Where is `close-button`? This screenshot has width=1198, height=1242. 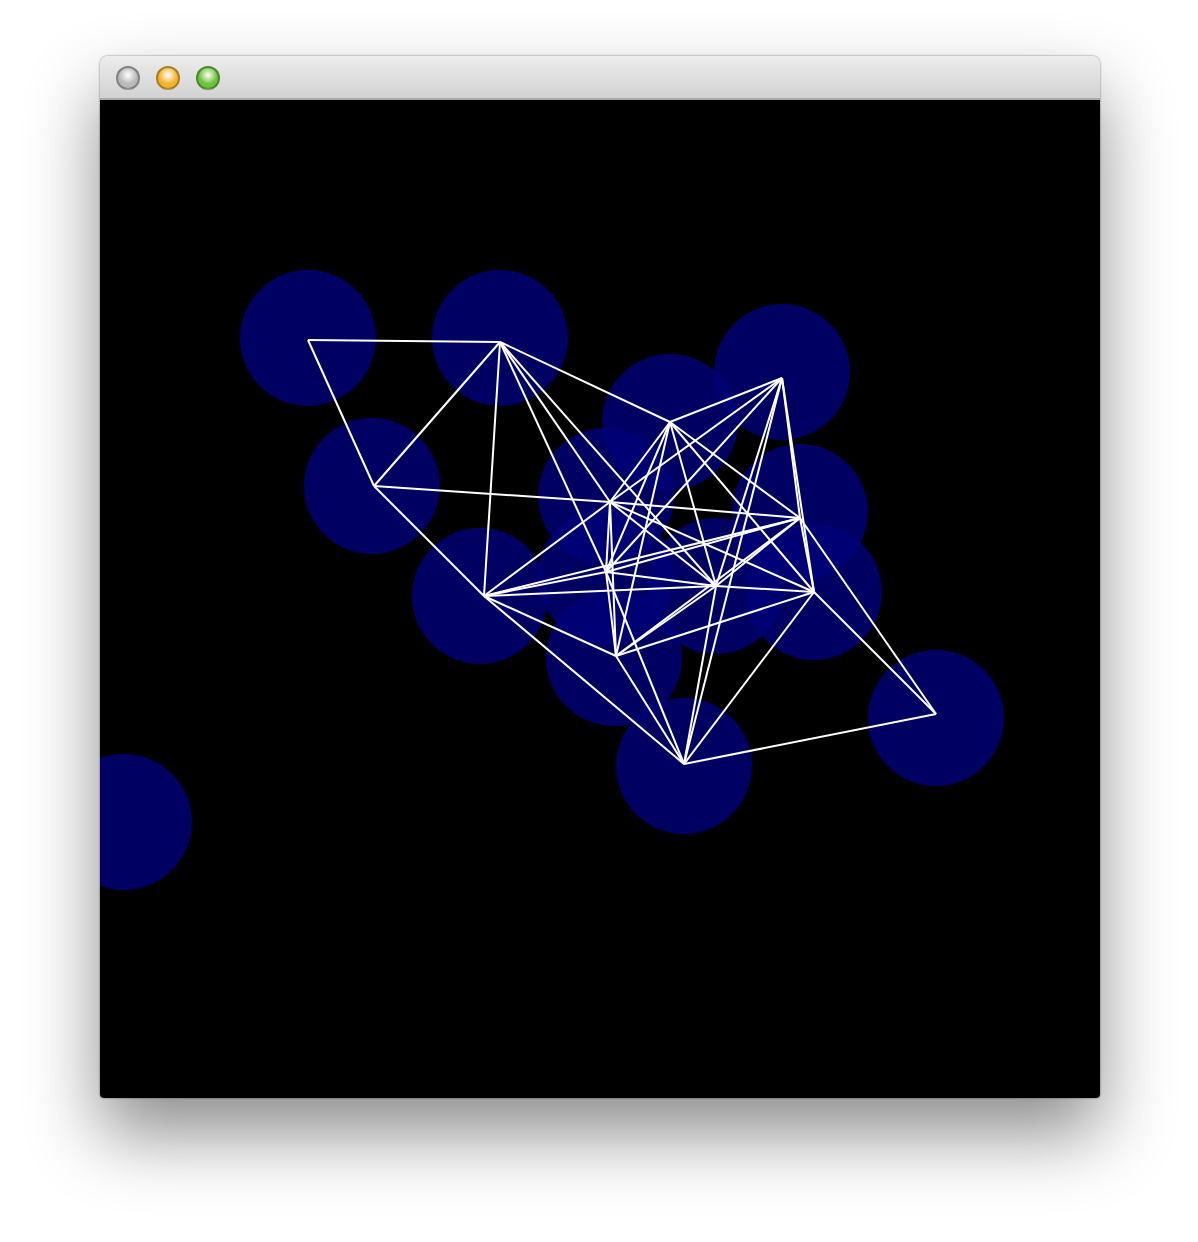 close-button is located at coordinates (127, 77).